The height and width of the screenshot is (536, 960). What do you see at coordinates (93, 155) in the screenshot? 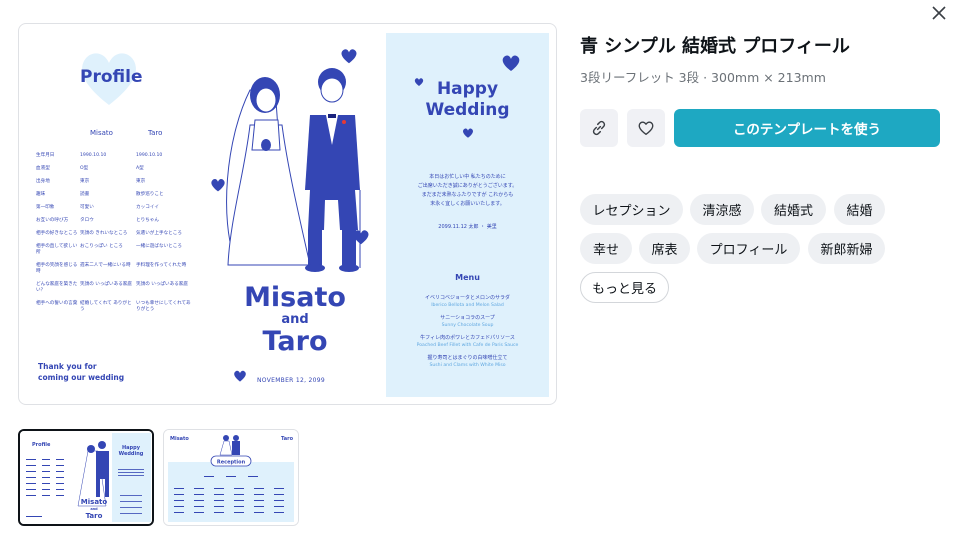
I see `profile-answer-bride: 1990.10.10` at bounding box center [93, 155].